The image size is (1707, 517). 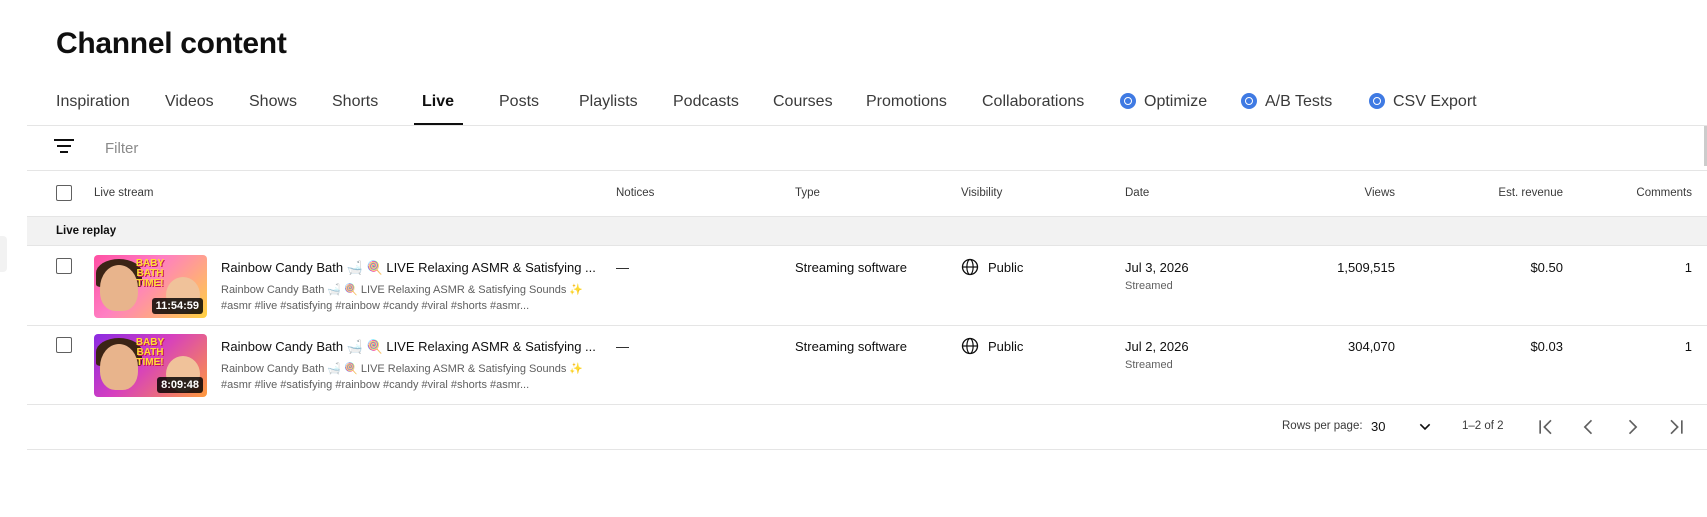 I want to click on column-header-live-stream: Live stream, so click(x=123, y=193).